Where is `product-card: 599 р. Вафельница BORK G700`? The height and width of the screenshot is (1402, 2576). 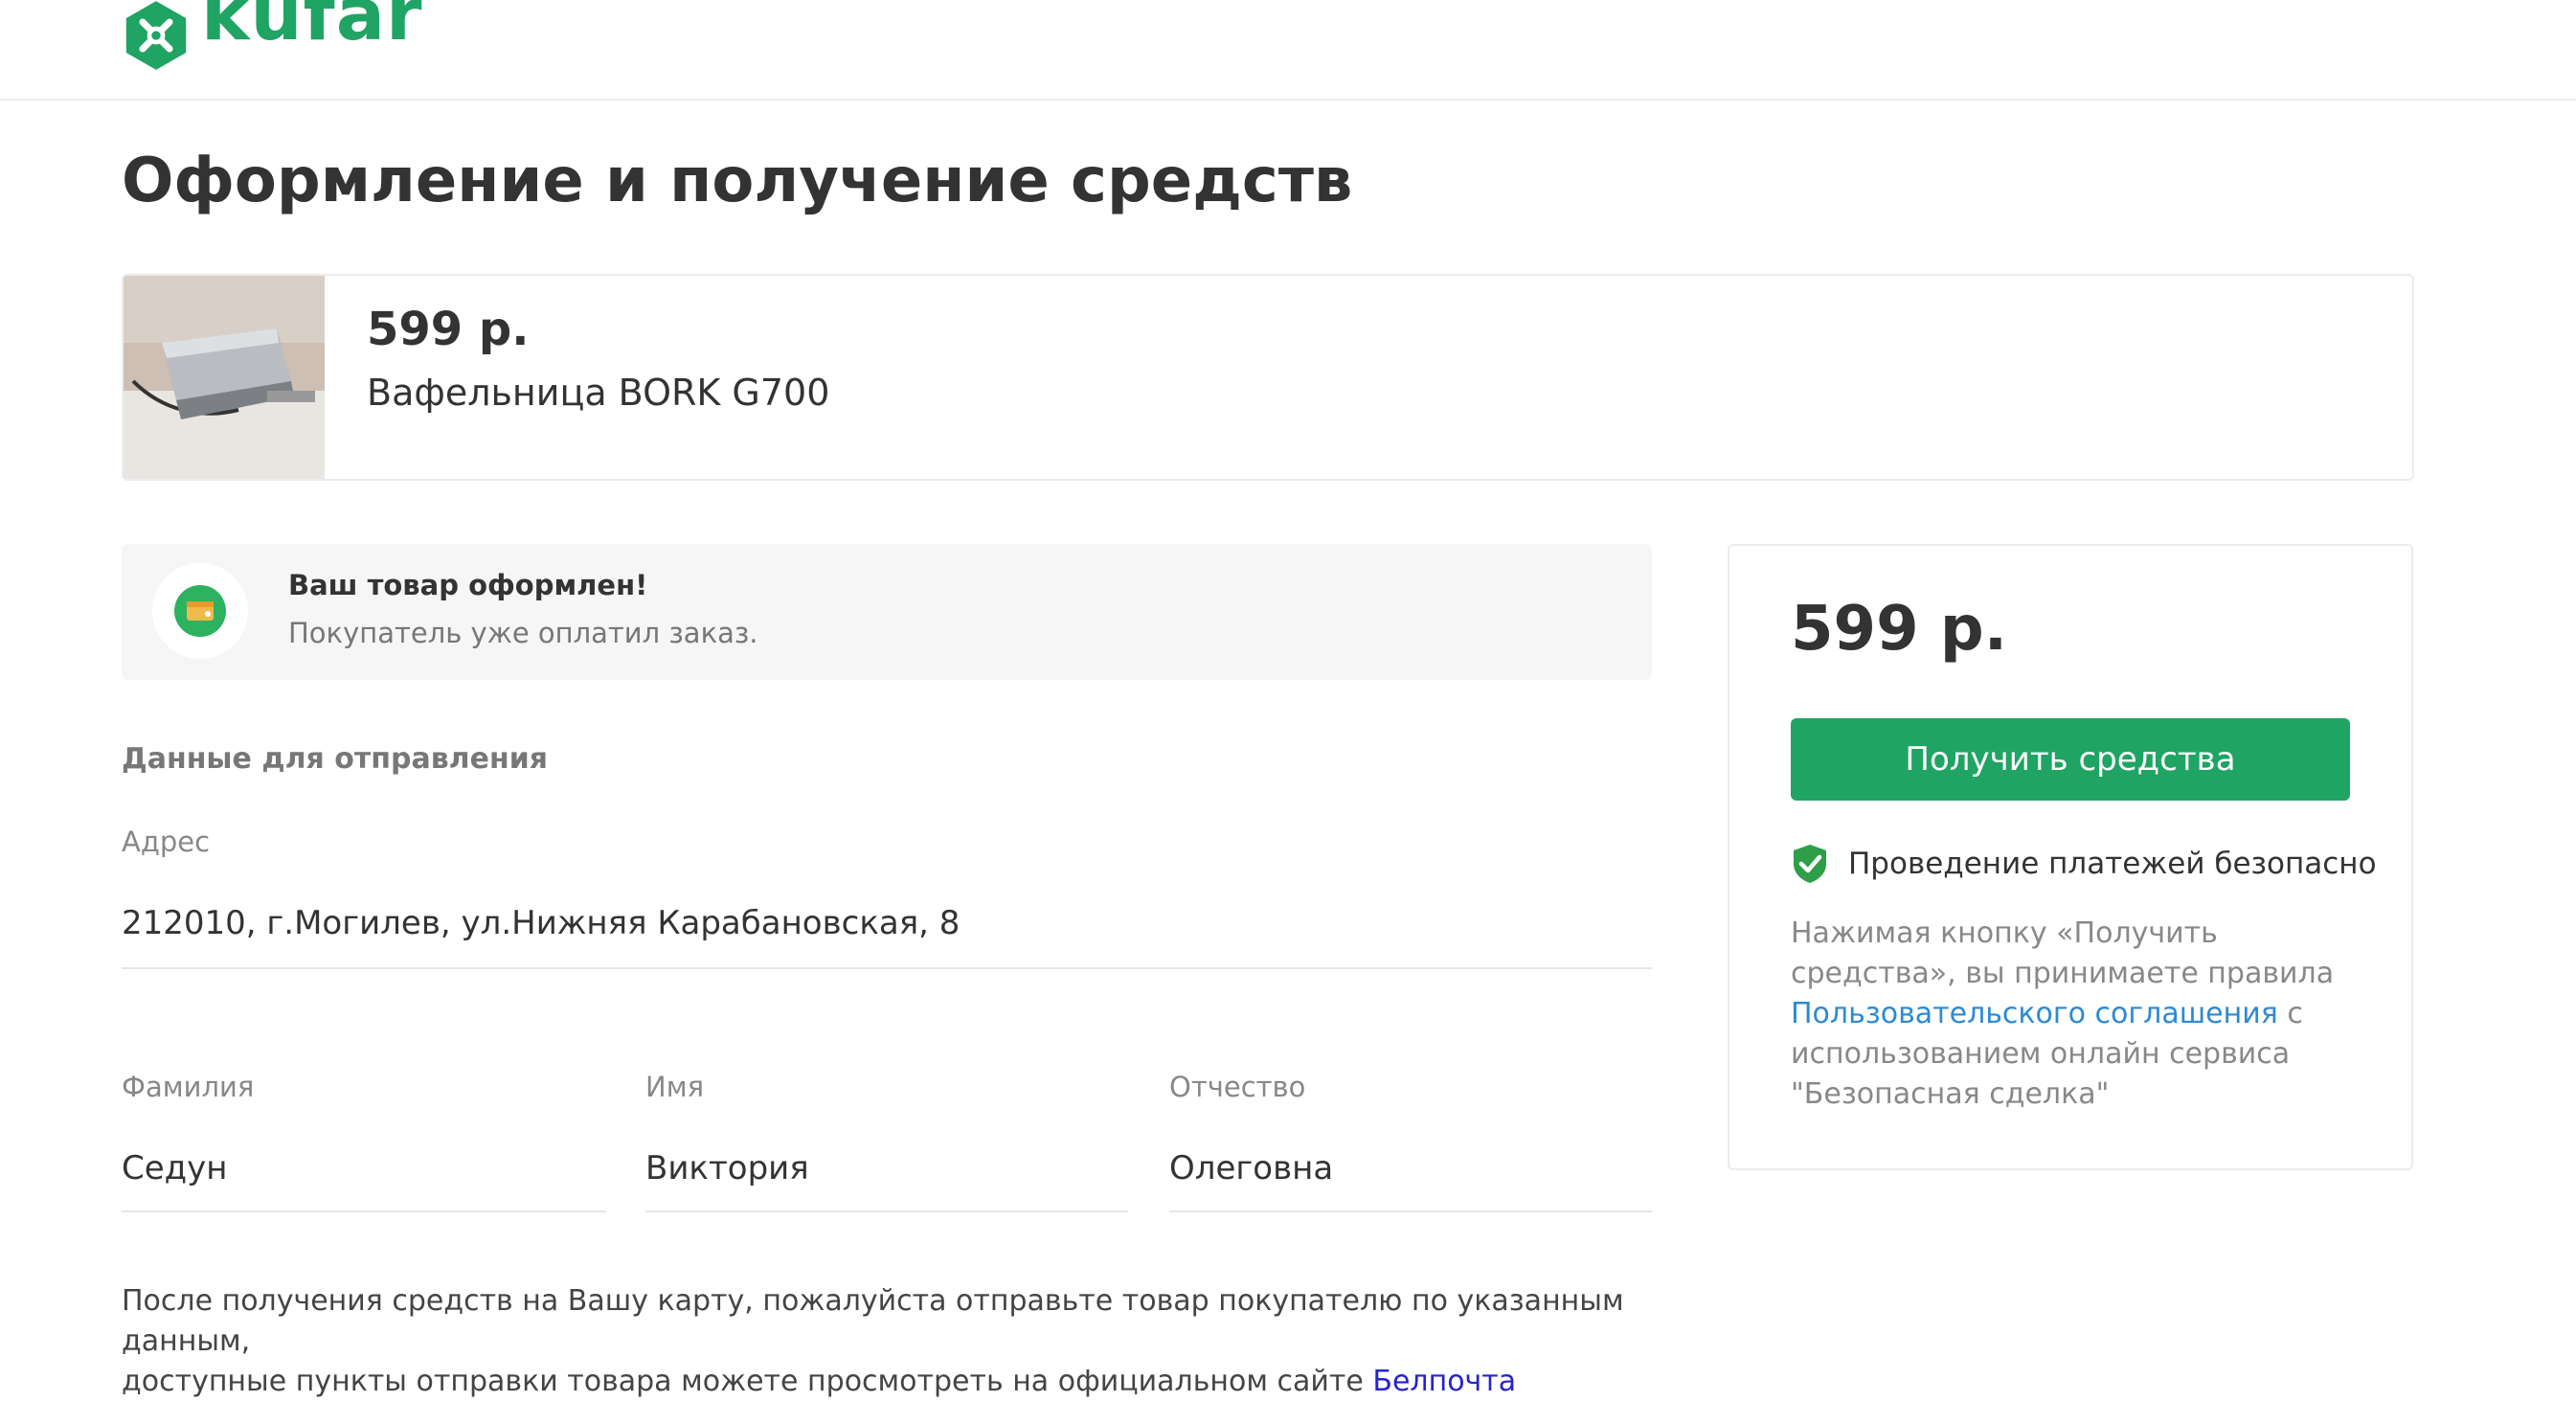 product-card: 599 р. Вафельница BORK G700 is located at coordinates (1268, 377).